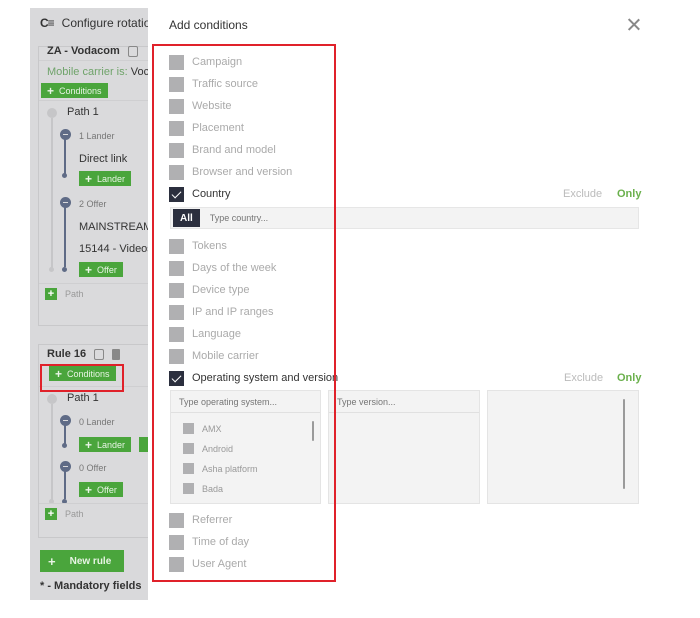 The width and height of the screenshot is (700, 618). What do you see at coordinates (97, 136) in the screenshot?
I see `lander-count: 1 Lander` at bounding box center [97, 136].